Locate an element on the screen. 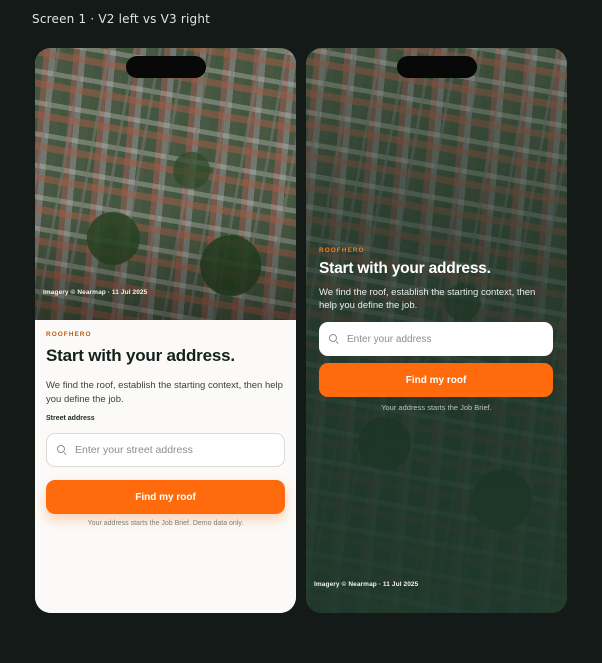 The height and width of the screenshot is (663, 602). street-address-input is located at coordinates (179, 450).